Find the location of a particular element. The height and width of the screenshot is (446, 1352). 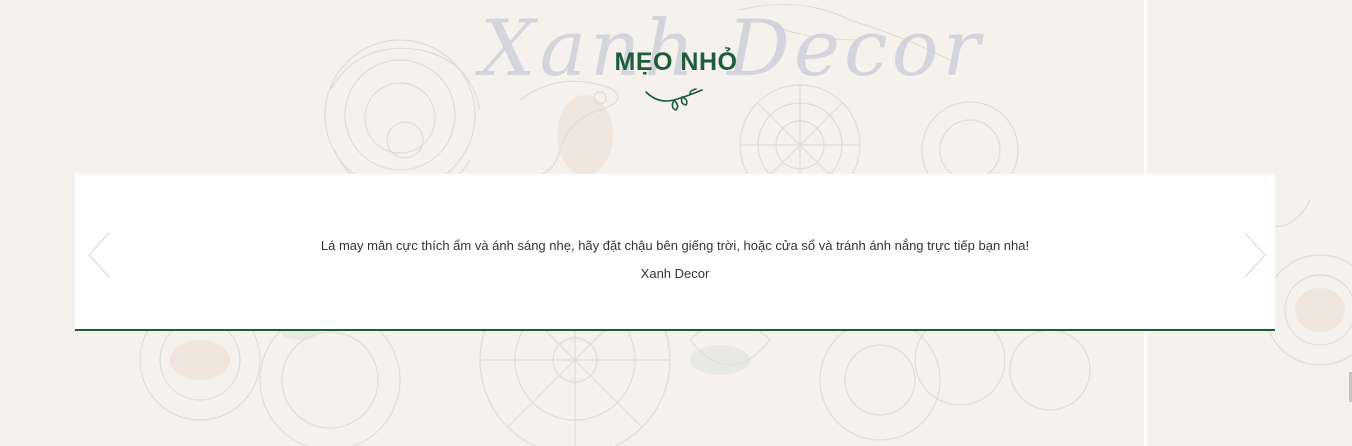

leaf-swirl-icon is located at coordinates (674, 99).